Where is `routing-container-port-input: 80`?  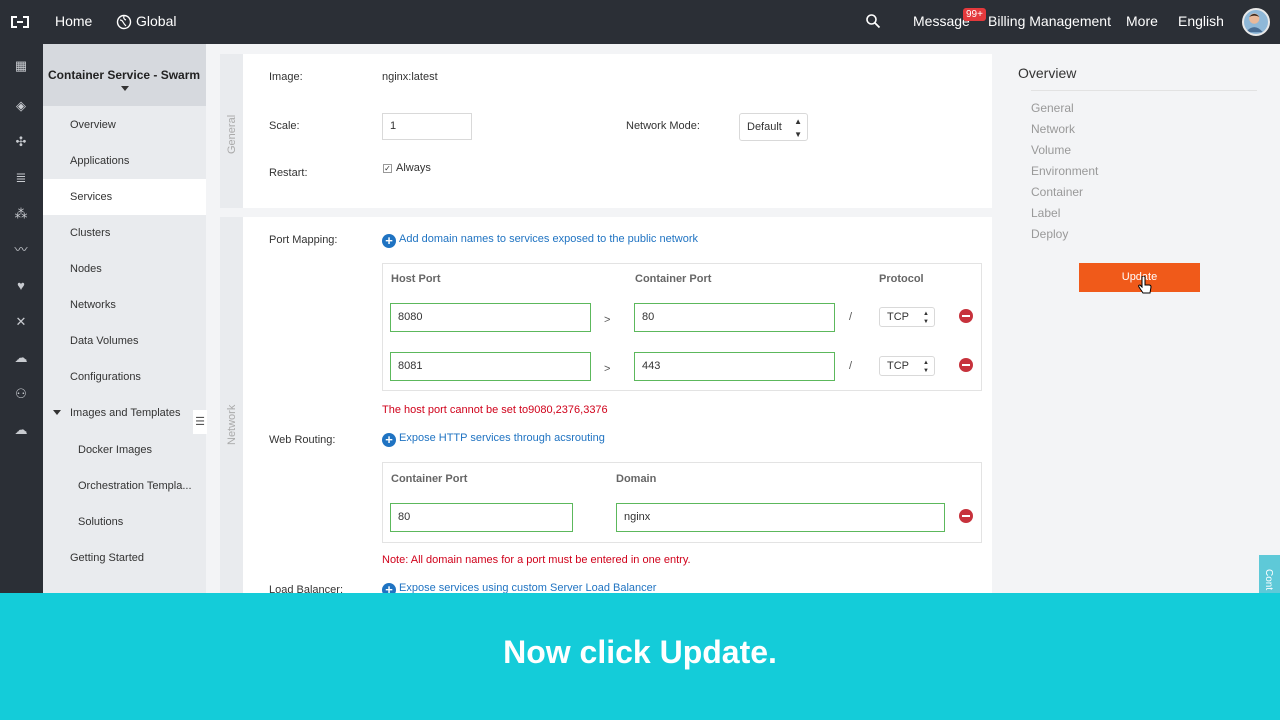 routing-container-port-input: 80 is located at coordinates (481, 517).